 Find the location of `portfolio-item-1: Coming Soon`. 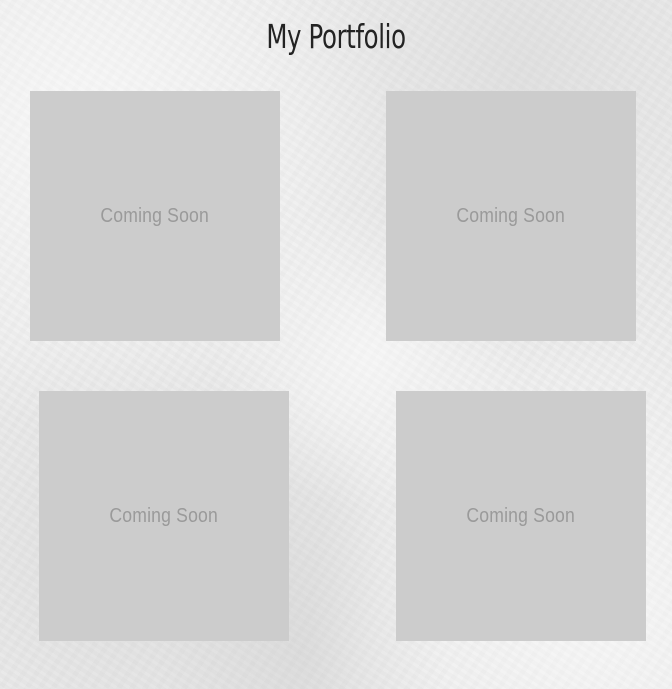

portfolio-item-1: Coming Soon is located at coordinates (155, 216).